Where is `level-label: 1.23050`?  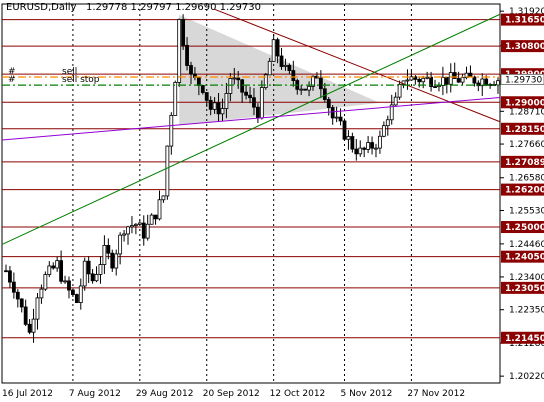 level-label: 1.23050 is located at coordinates (524, 289).